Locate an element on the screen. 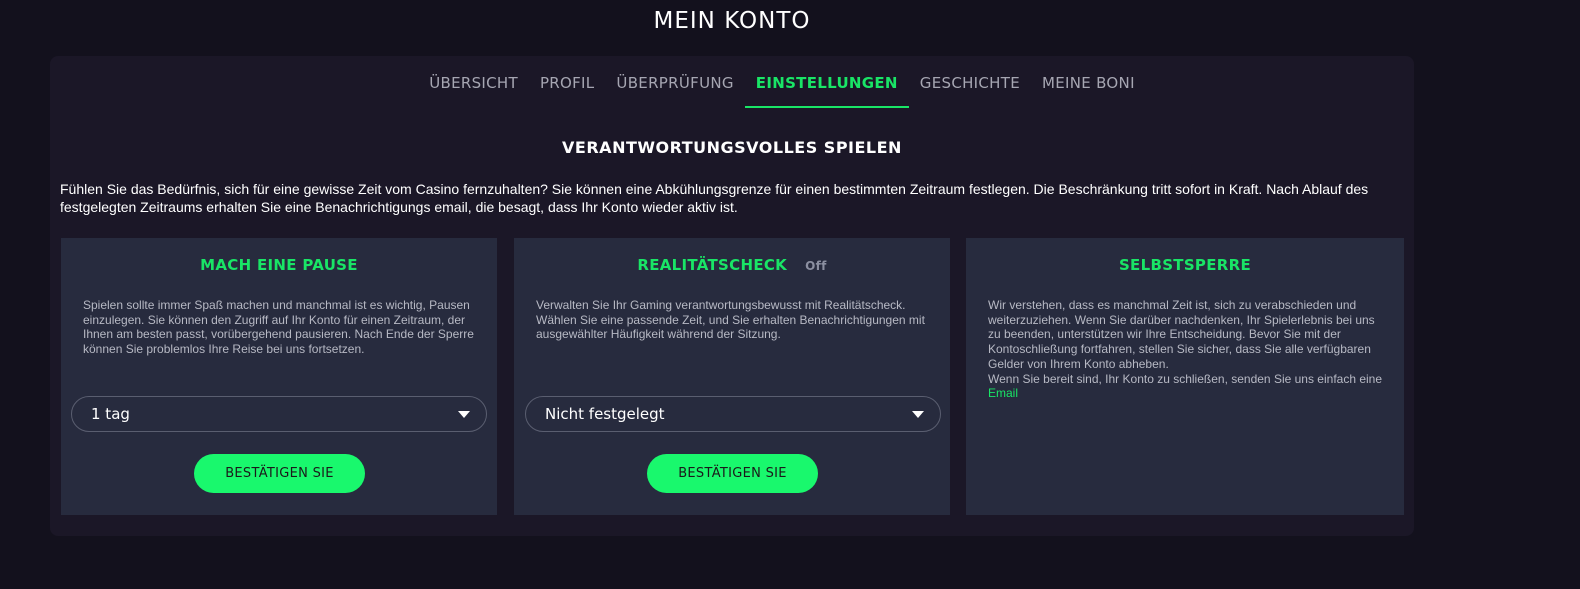  tab-profile: PROFIL is located at coordinates (567, 91).